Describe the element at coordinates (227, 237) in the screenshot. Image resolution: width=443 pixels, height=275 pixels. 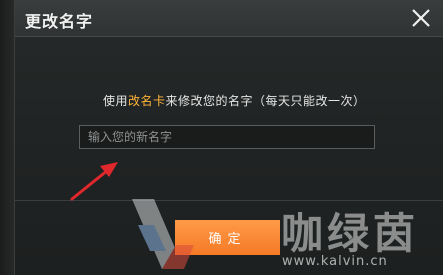
I see `confirm-button: 确定` at that location.